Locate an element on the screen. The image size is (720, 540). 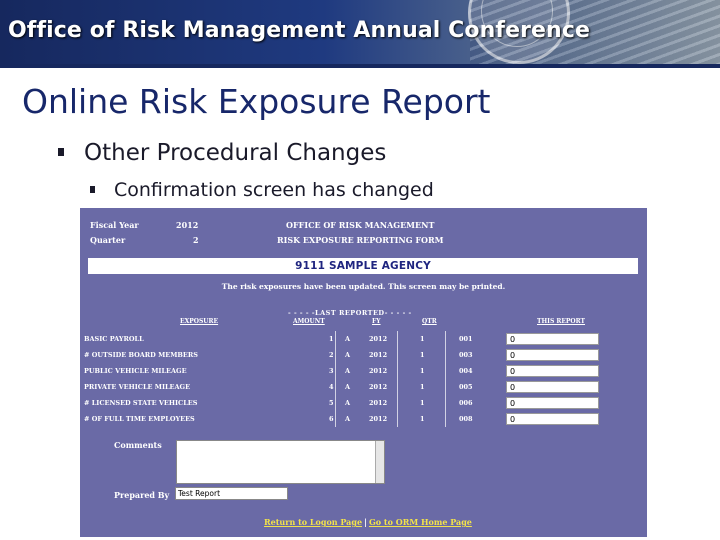
num-cell: 001 is located at coordinates (466, 339).